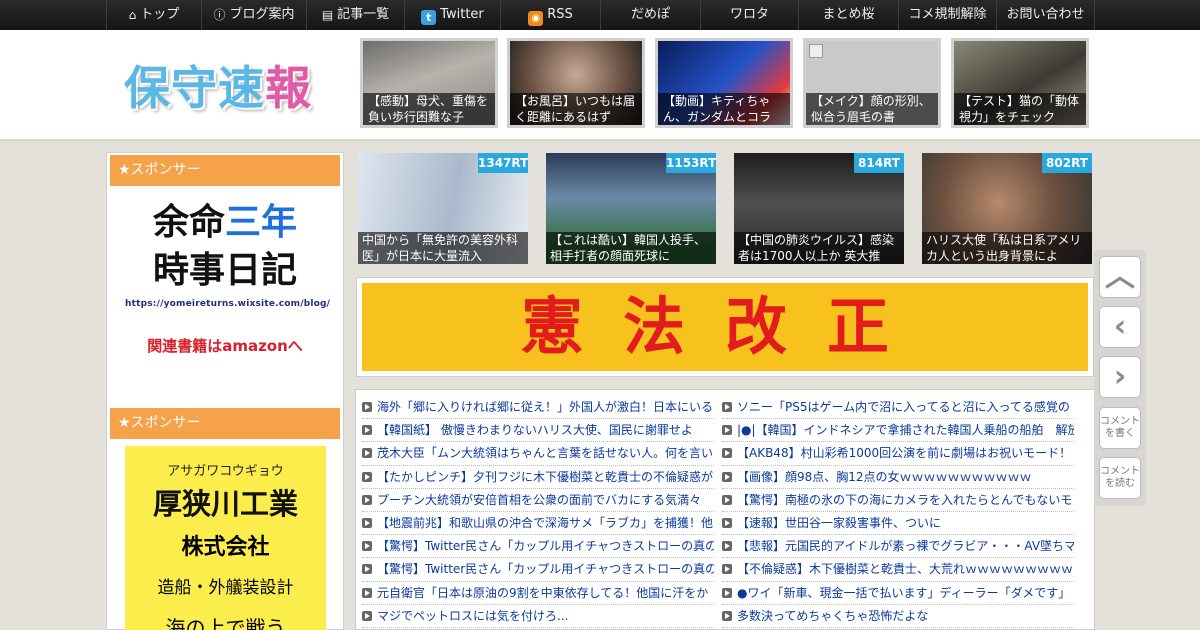  Describe the element at coordinates (947, 15) in the screenshot. I see `nav-comment-unblock: コメ規制解除` at that location.